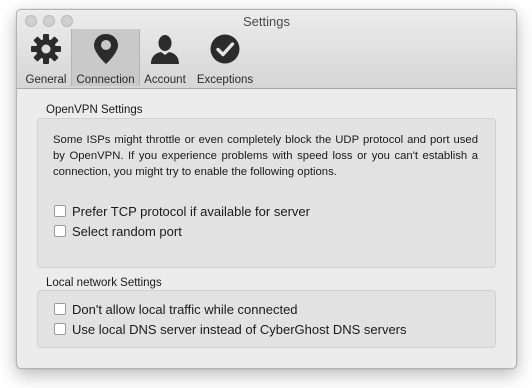  Describe the element at coordinates (165, 80) in the screenshot. I see `tab-account-label: Account` at that location.